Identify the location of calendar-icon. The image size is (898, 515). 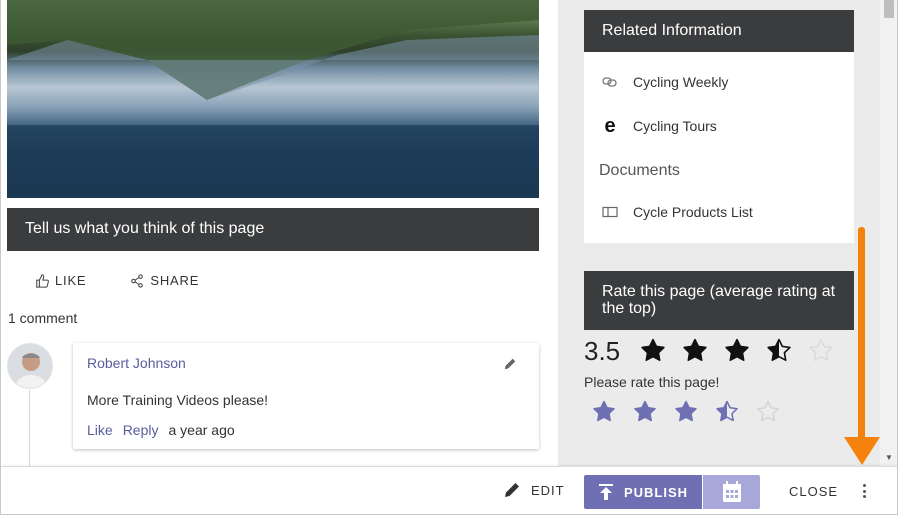
(731, 491).